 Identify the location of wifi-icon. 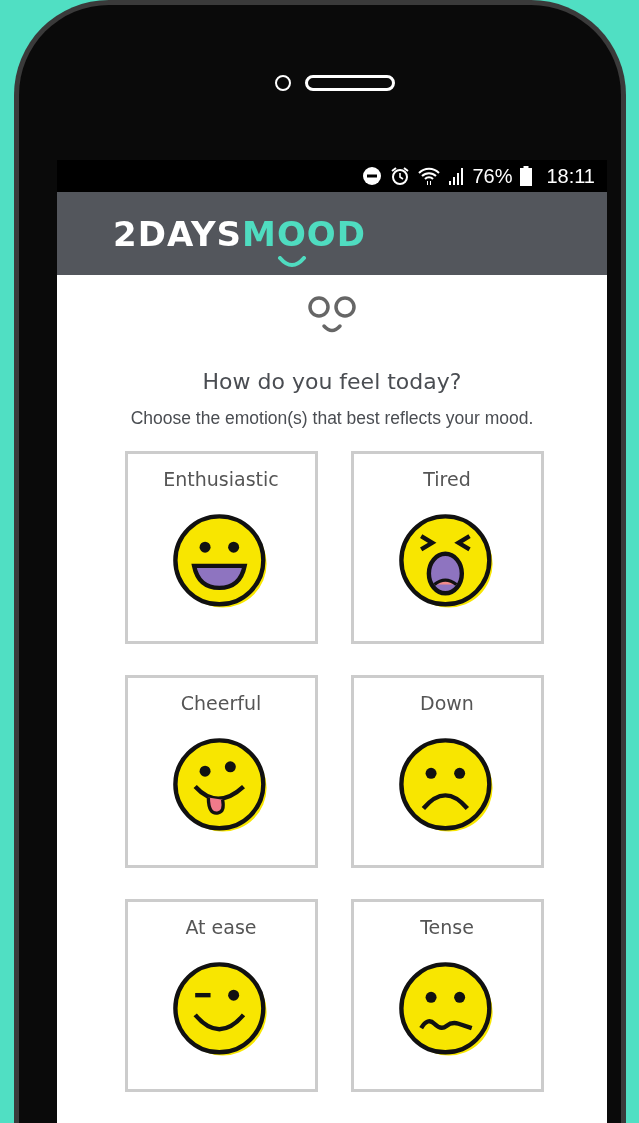
(429, 176).